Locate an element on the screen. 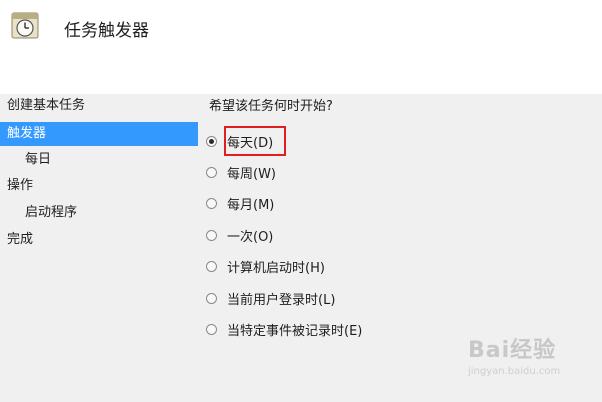 This screenshot has height=402, width=602. trigger-question-label: 希望该任务何时开始? is located at coordinates (271, 106).